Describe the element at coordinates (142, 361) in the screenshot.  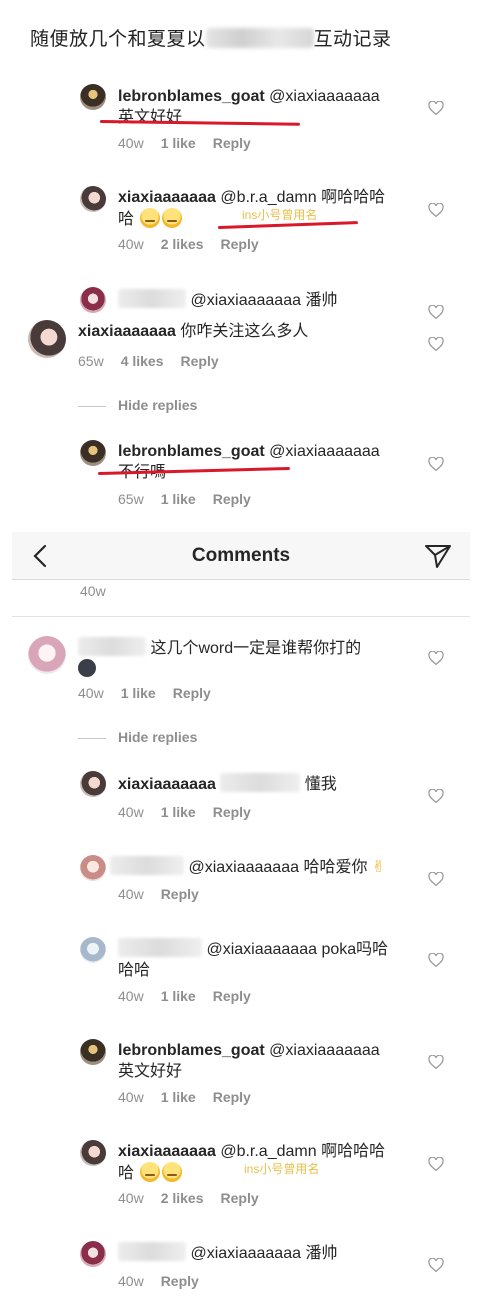
I see `like-count: 4 likes` at that location.